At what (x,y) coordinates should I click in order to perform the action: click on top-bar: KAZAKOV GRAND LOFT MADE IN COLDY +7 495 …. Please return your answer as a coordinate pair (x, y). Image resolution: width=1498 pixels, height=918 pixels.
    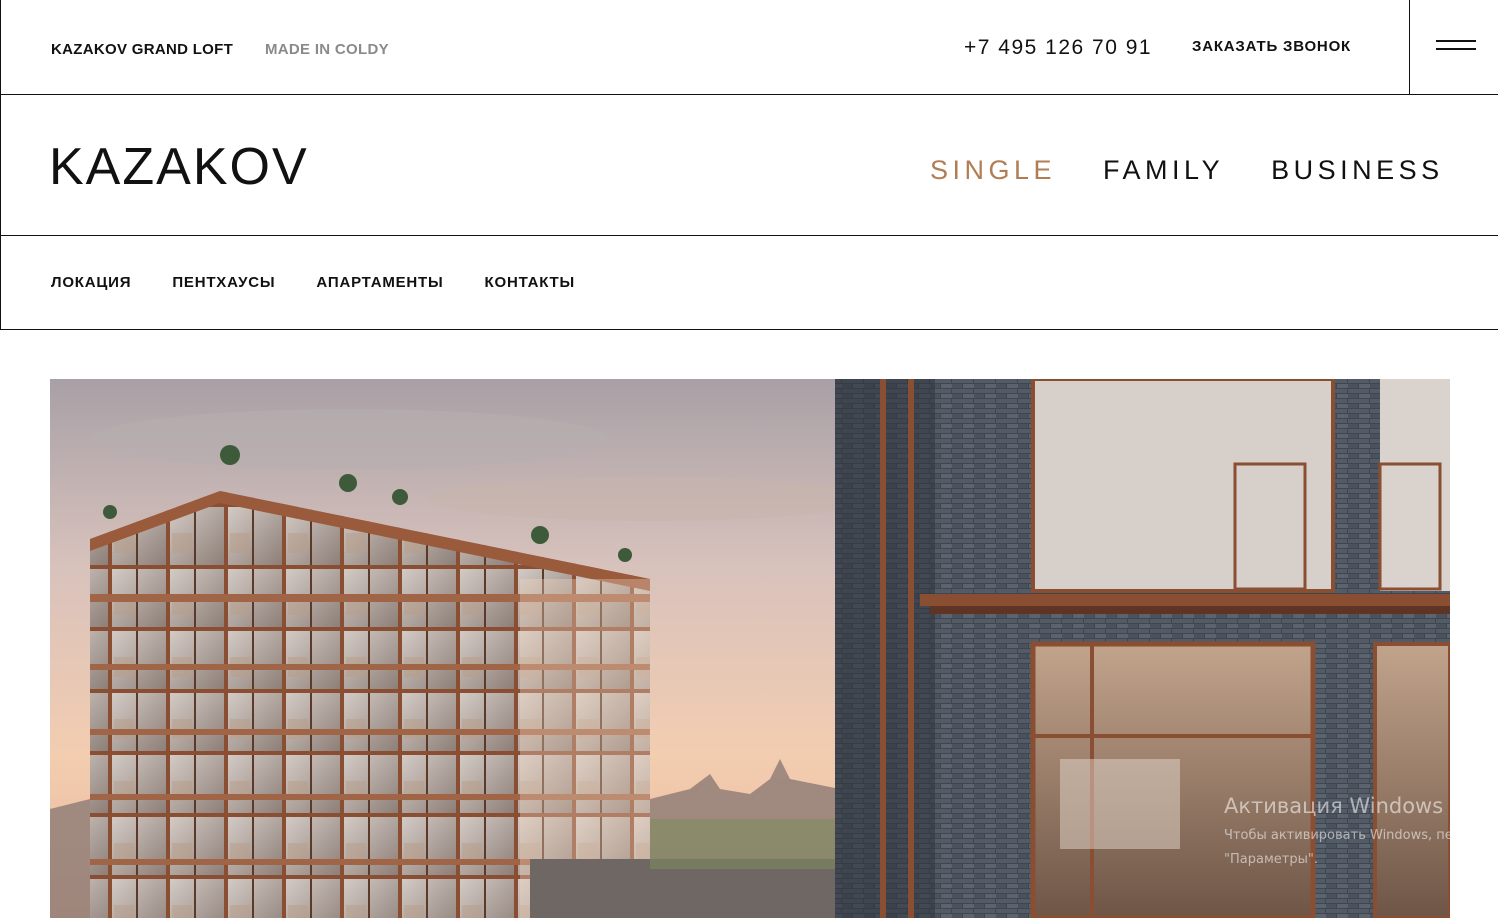
    Looking at the image, I should click on (749, 47).